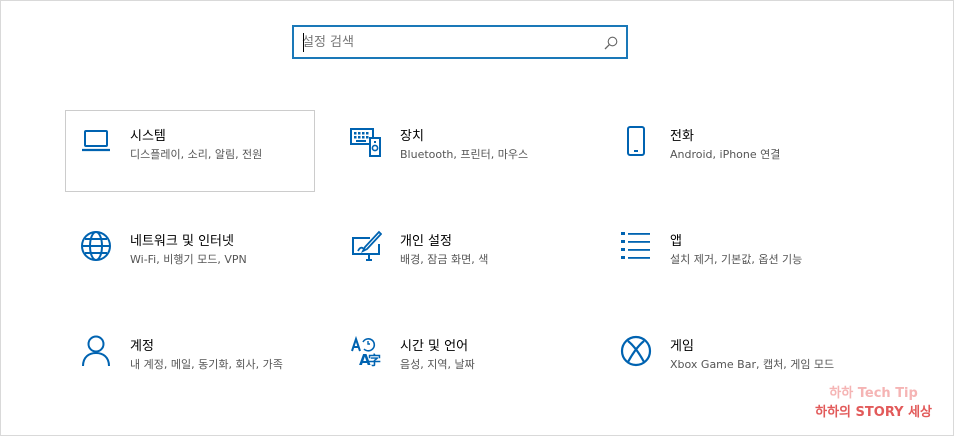 The width and height of the screenshot is (954, 436). I want to click on text-caret, so click(303, 42).